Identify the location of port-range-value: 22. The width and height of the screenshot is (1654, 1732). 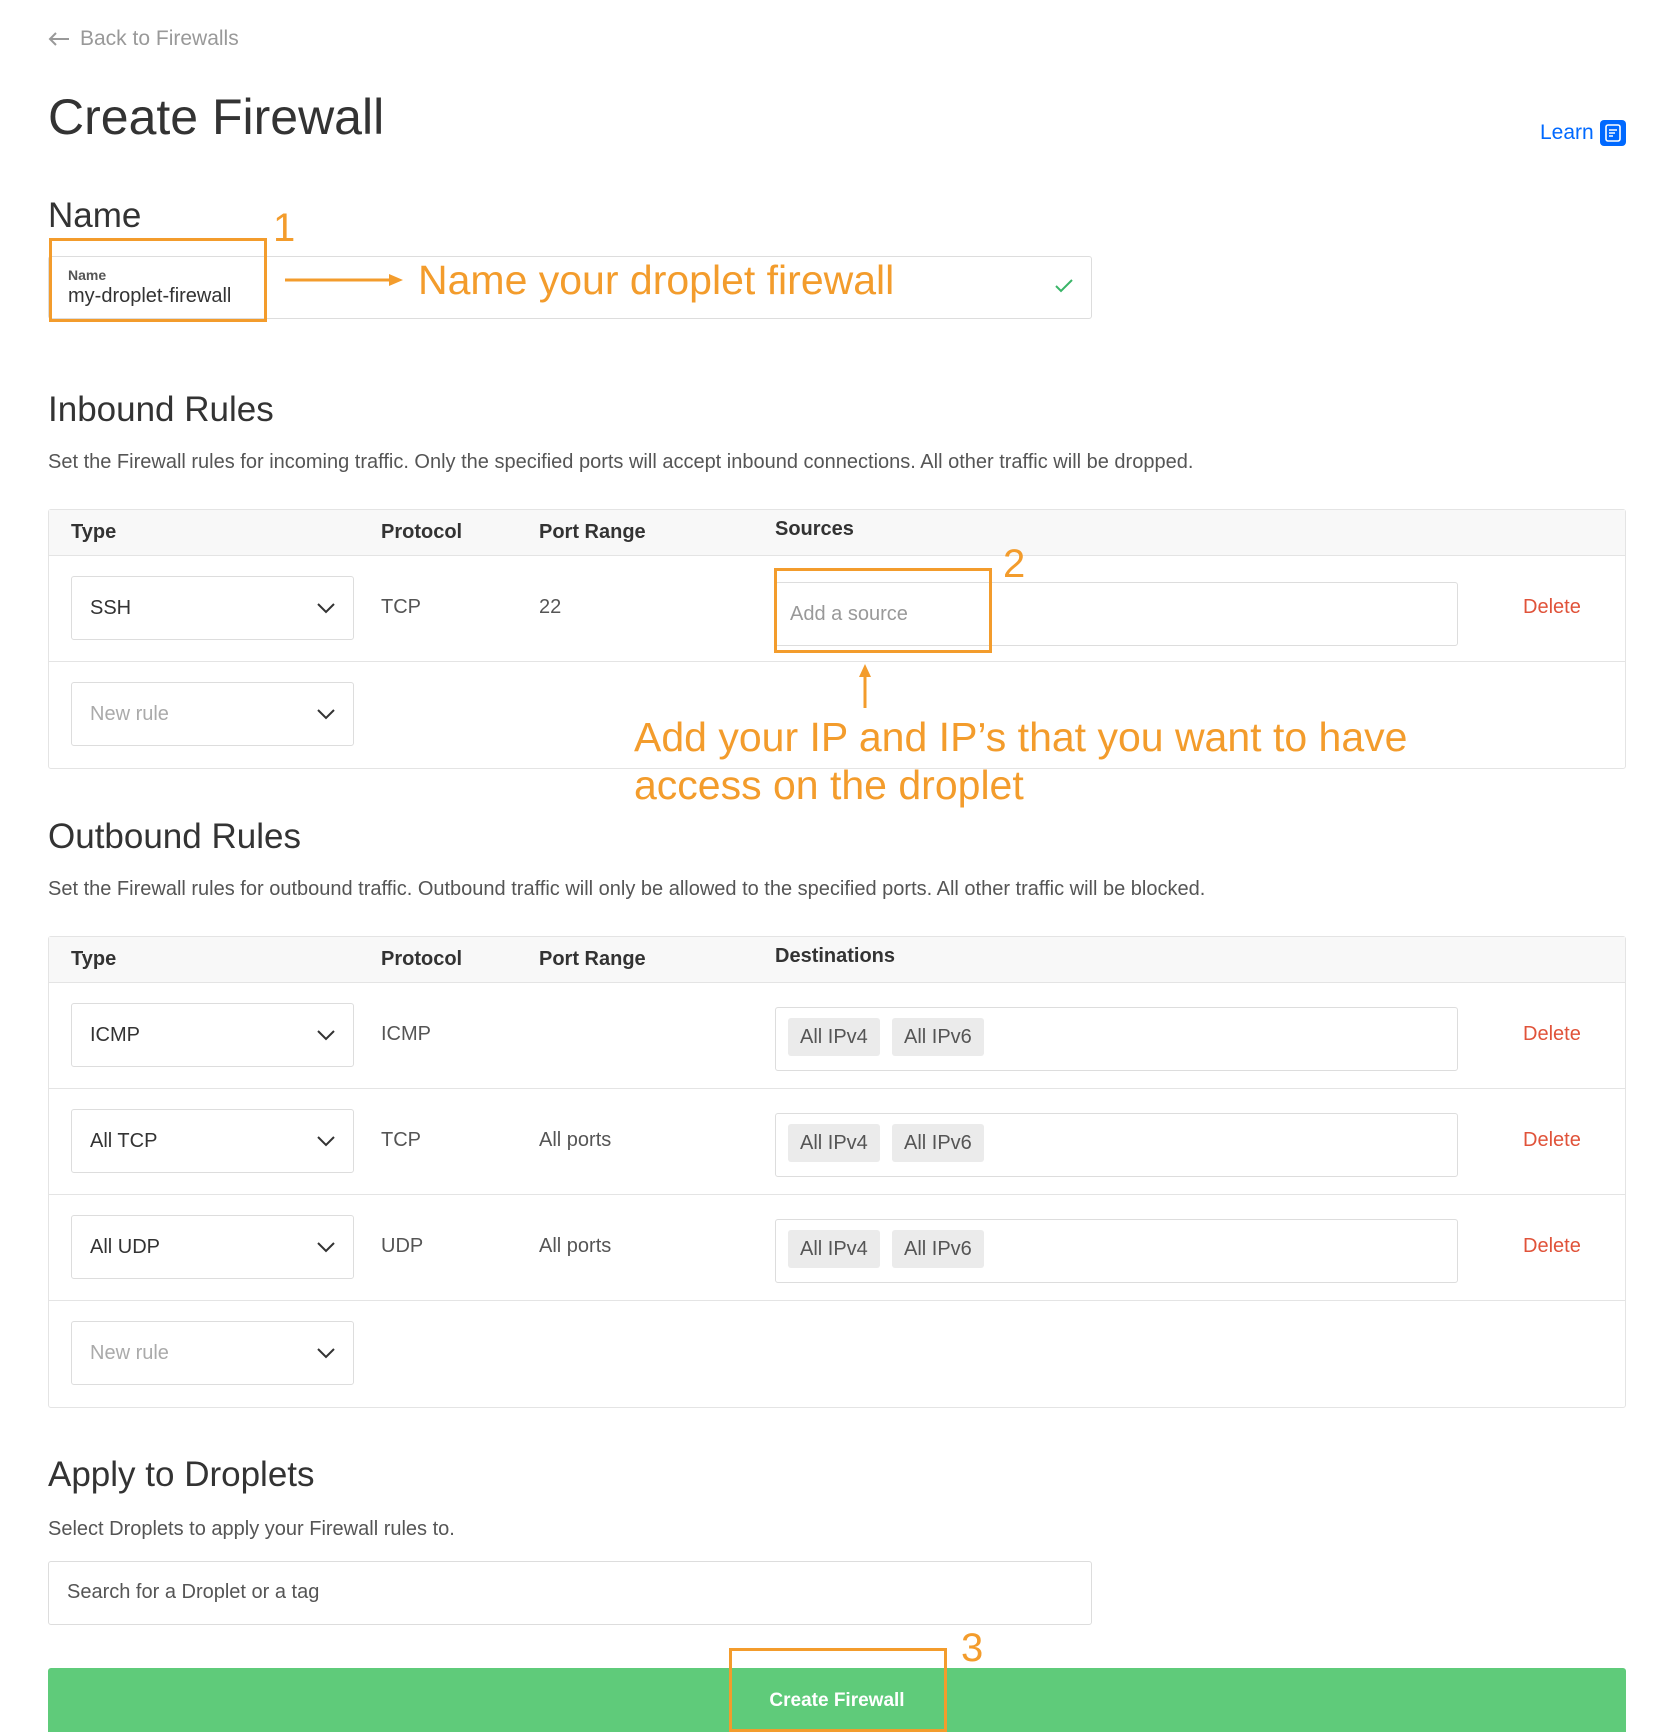
(550, 607).